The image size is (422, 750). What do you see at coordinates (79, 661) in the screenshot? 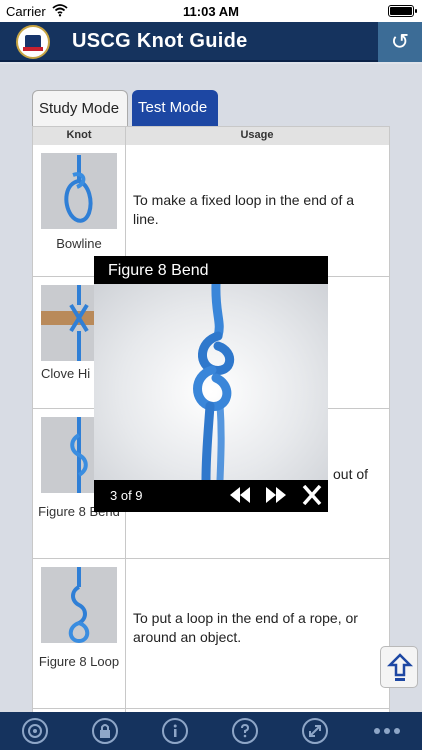
I see `knot-name: Figure 8 Loop` at bounding box center [79, 661].